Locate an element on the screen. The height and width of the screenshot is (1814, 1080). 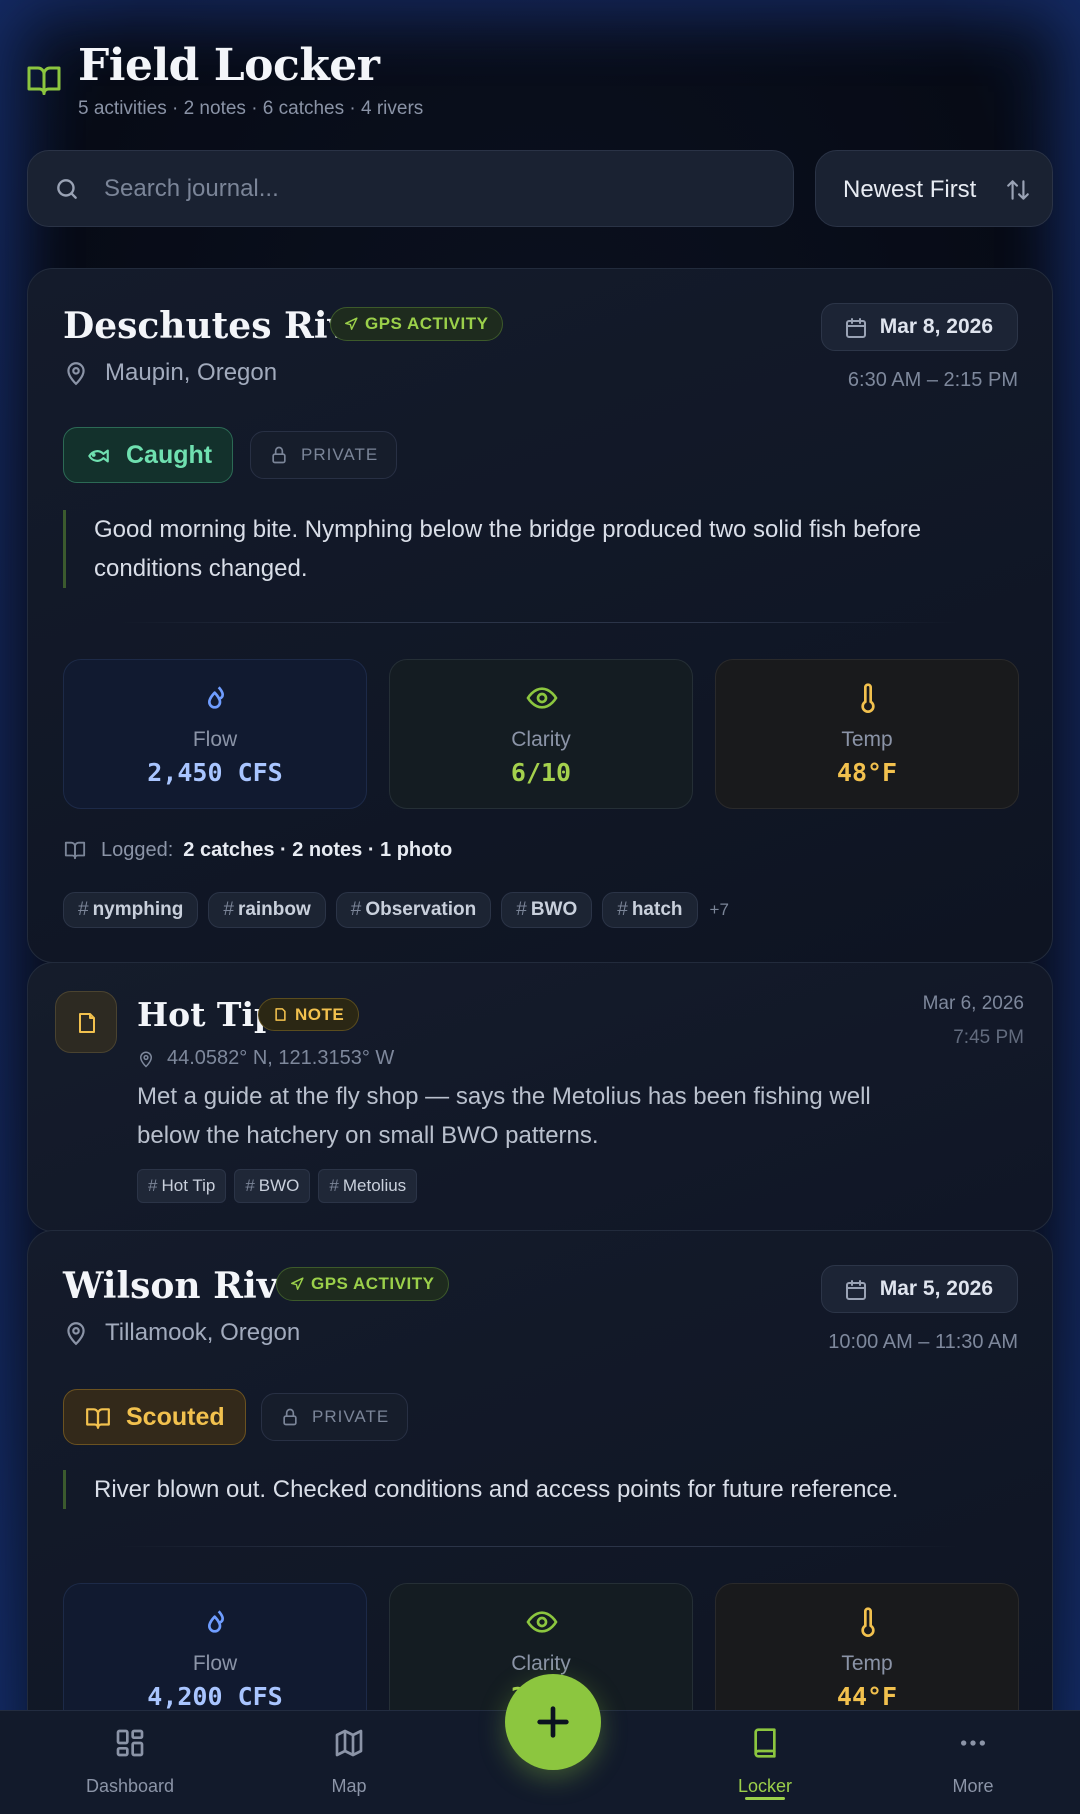
note-badge: NOTE is located at coordinates (309, 1014).